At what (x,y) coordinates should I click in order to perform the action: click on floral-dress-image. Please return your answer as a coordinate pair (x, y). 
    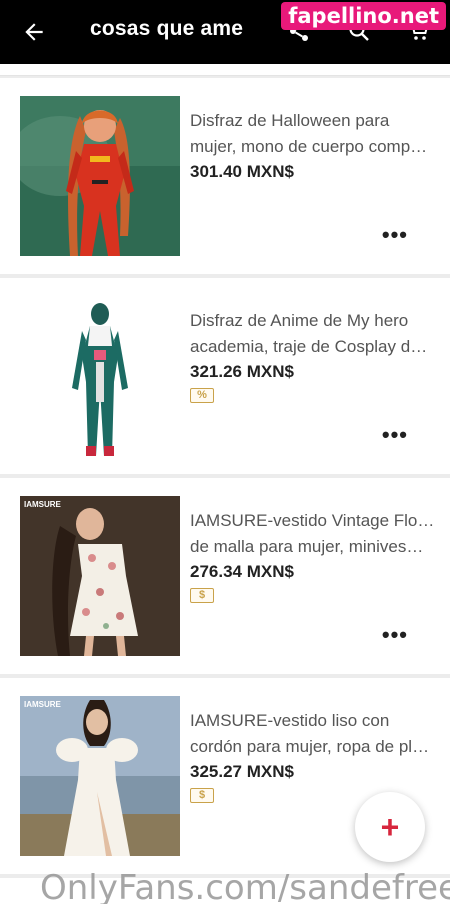
    Looking at the image, I should click on (100, 576).